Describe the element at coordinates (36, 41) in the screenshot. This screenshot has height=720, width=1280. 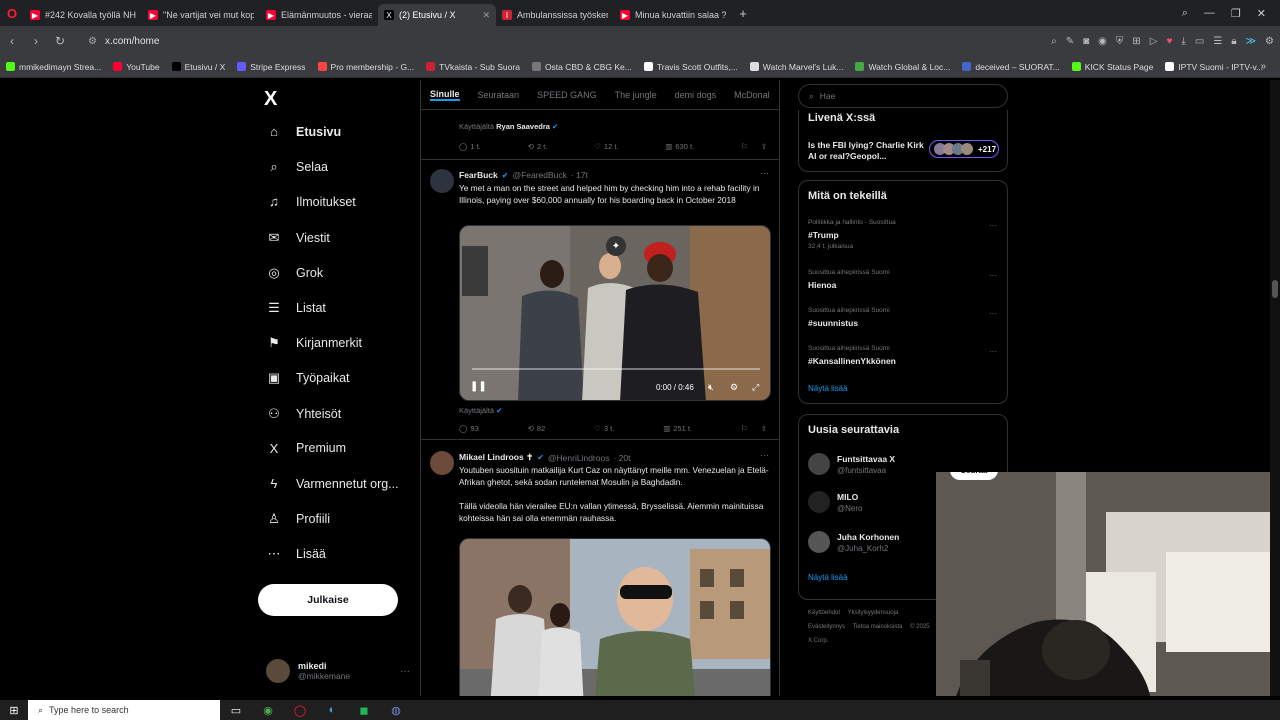
I see `forward-icon: ›` at that location.